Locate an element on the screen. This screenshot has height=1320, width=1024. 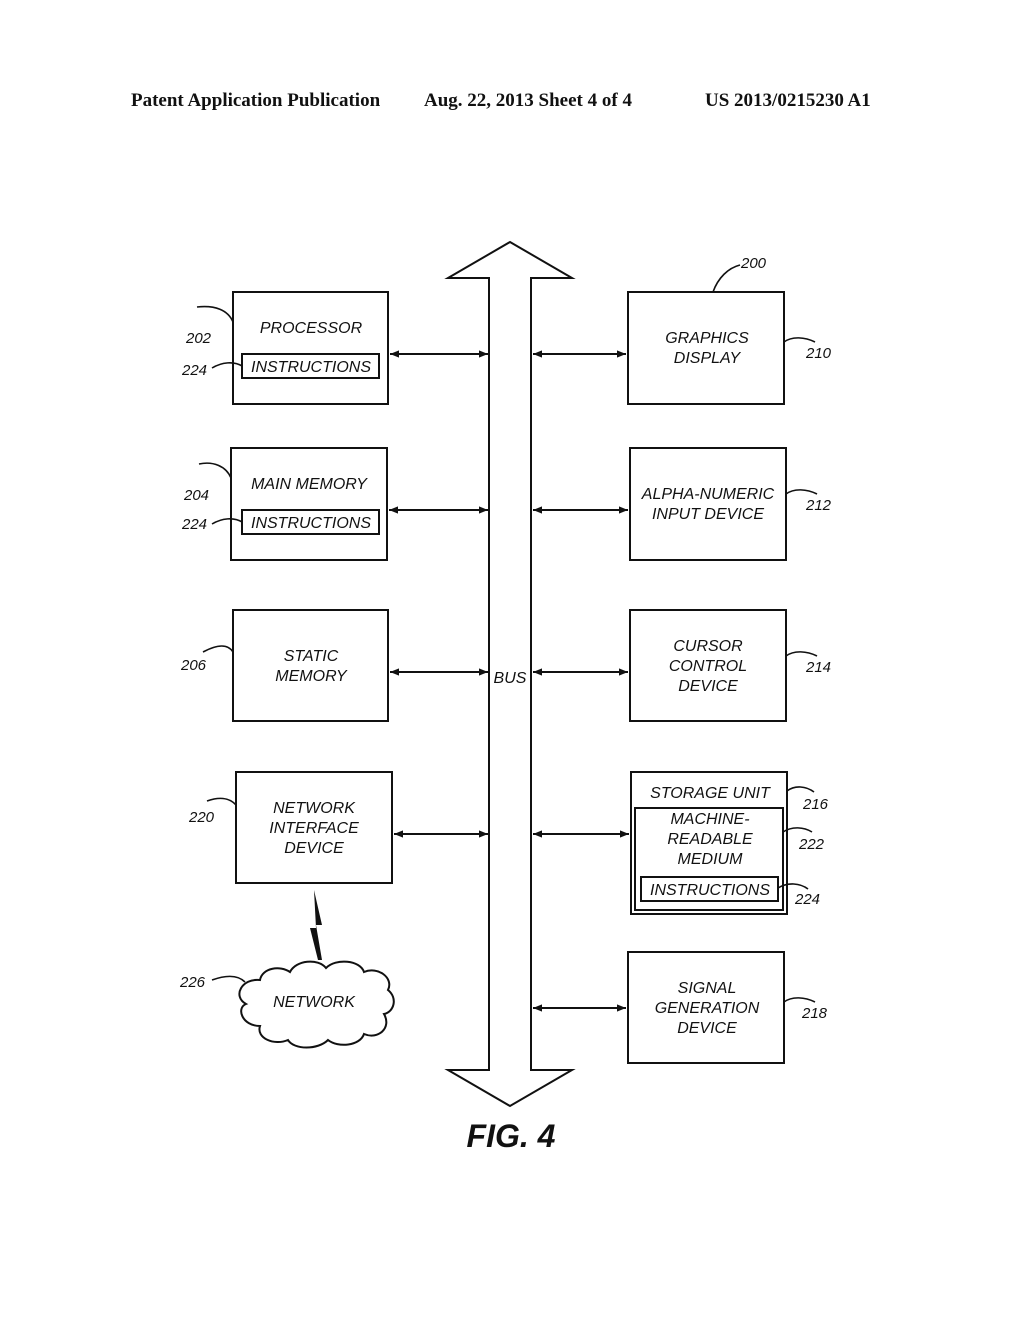
ref-202: 202 is located at coordinates (198, 338).